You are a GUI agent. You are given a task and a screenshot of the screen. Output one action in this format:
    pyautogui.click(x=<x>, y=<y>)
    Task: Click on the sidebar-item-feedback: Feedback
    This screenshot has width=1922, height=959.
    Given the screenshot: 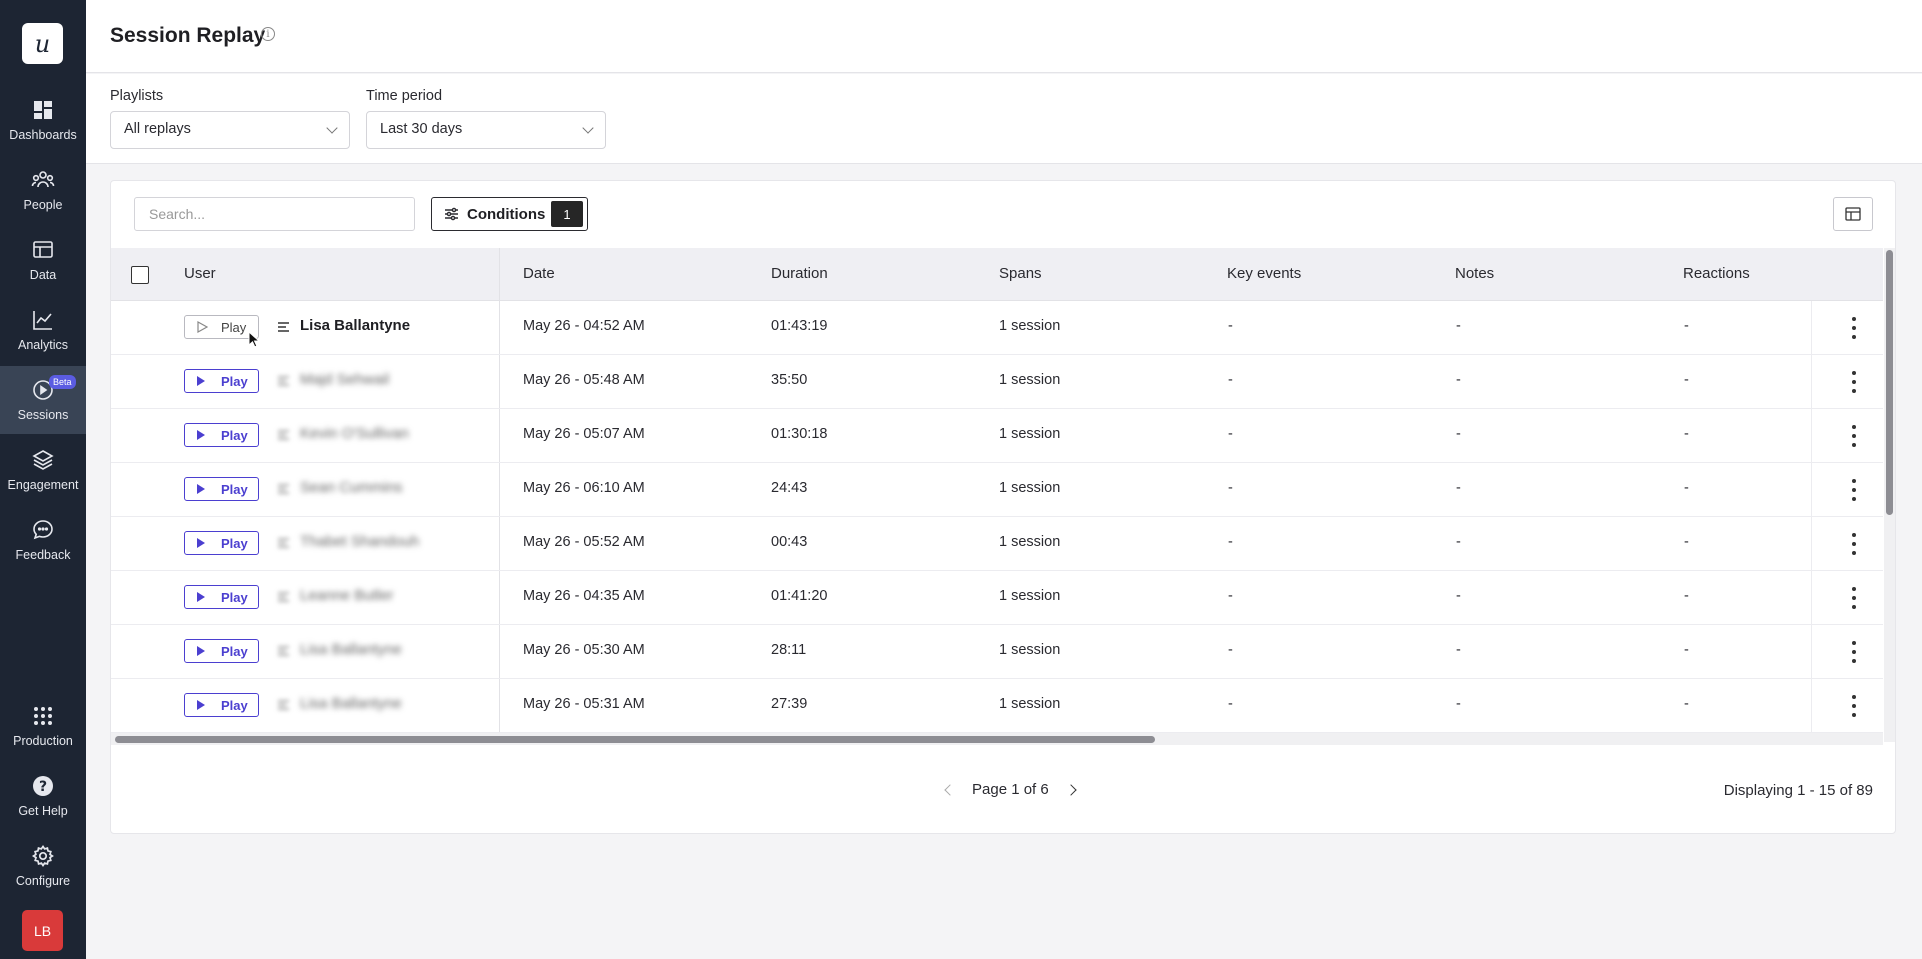 What is the action you would take?
    pyautogui.click(x=43, y=540)
    